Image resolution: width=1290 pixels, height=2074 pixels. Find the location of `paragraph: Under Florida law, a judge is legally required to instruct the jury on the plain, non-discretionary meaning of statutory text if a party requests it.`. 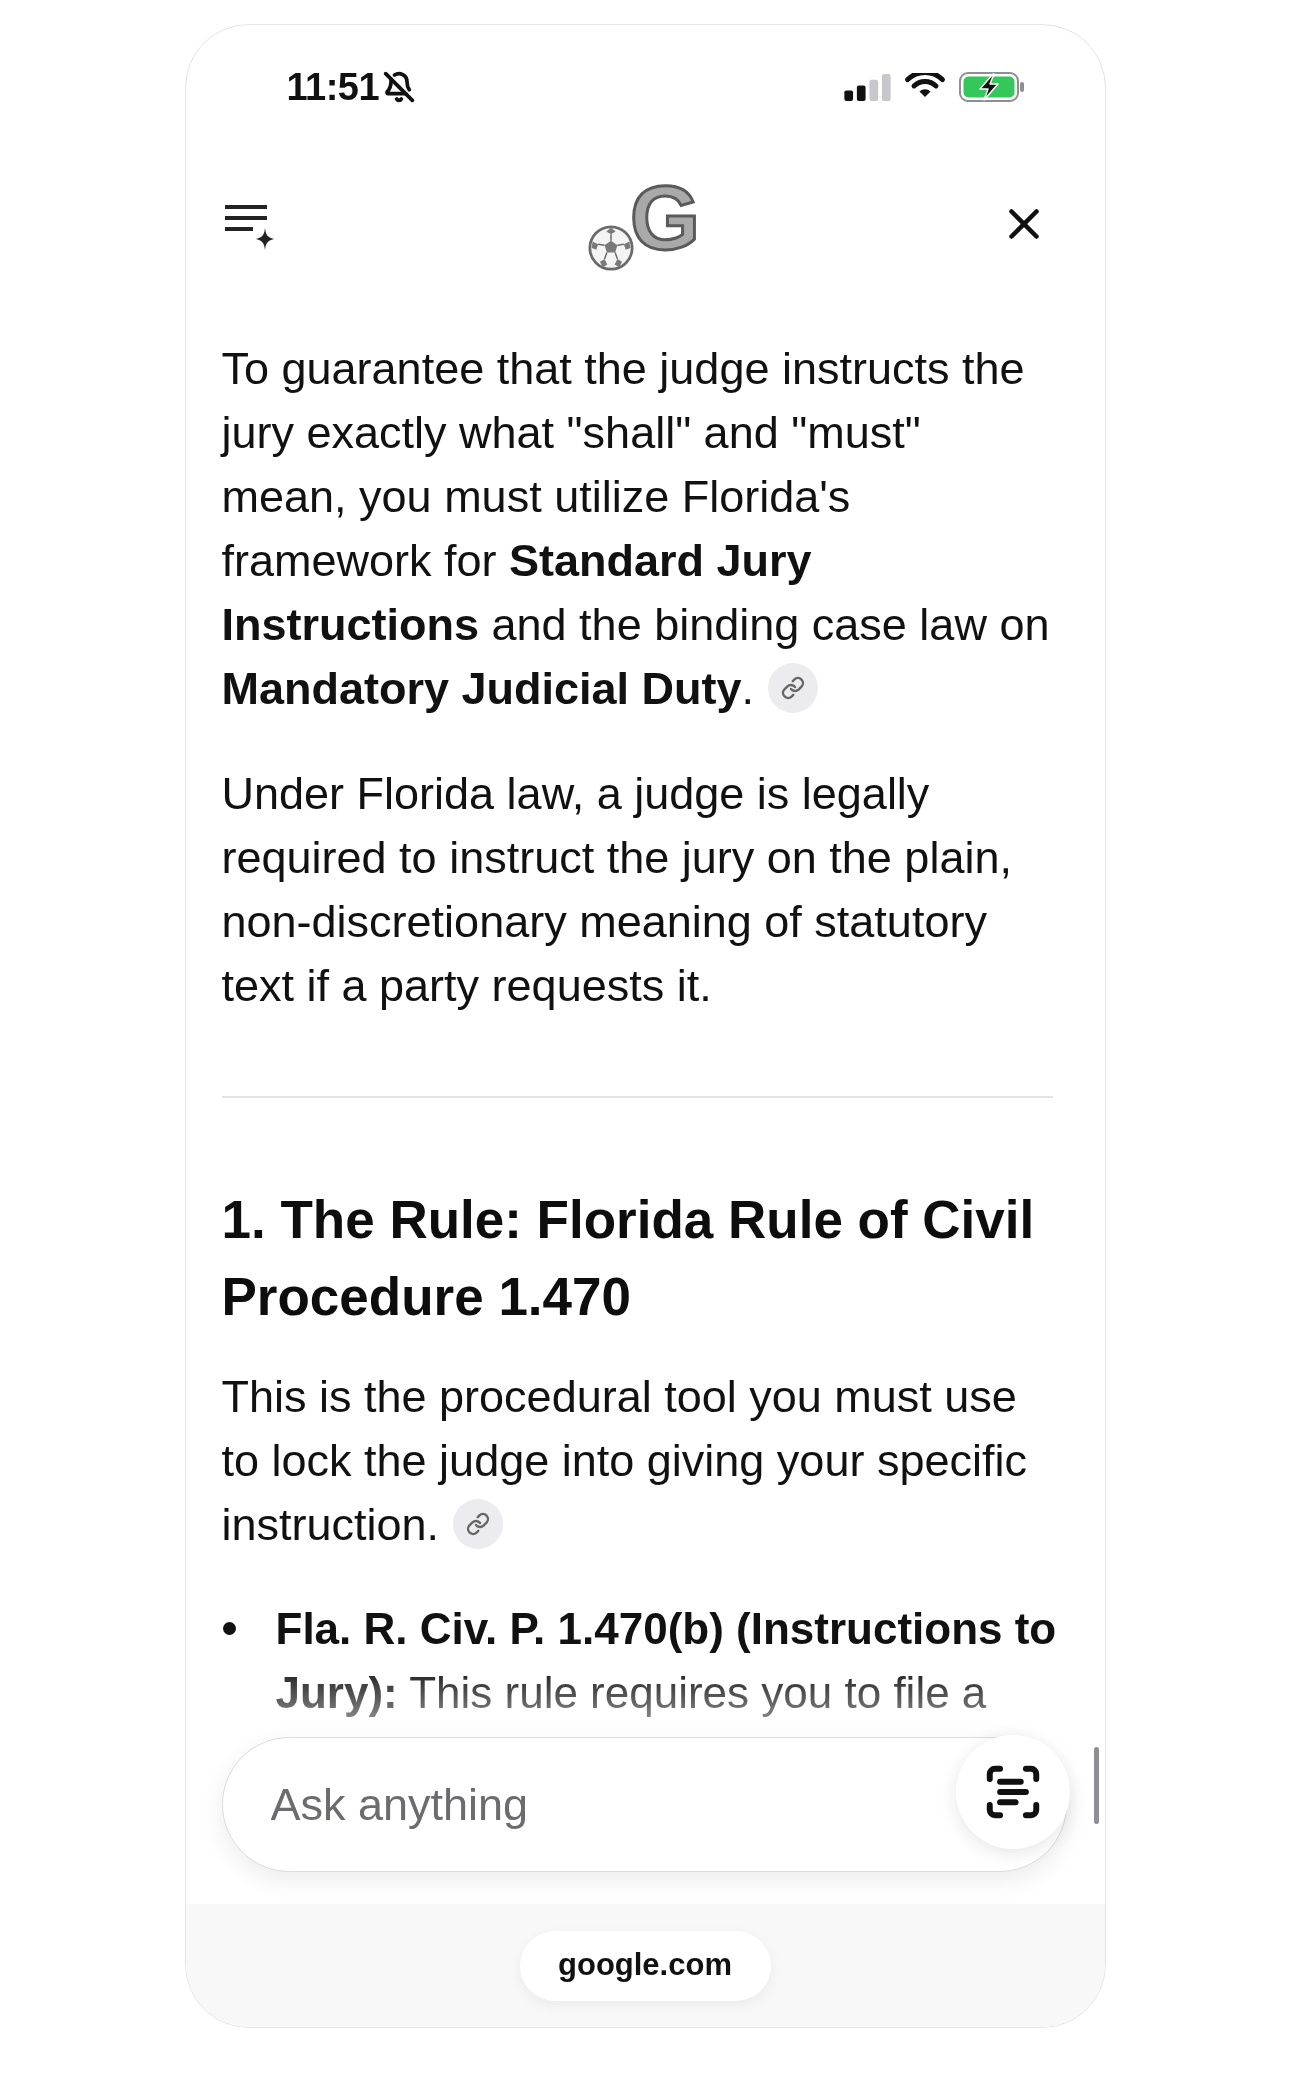

paragraph: Under Florida law, a judge is legally required to instruct the jury on the plain, non-discretionary meaning of statutory text if a party requests it. is located at coordinates (617, 890).